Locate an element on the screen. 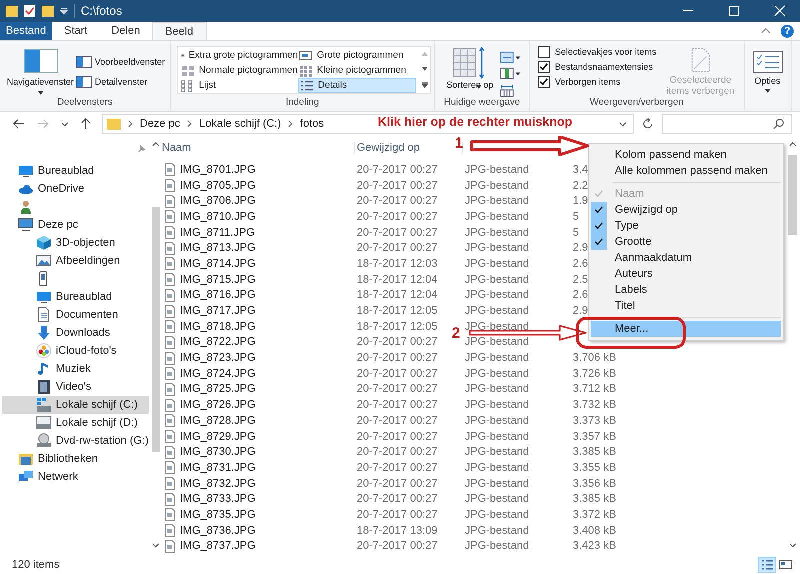 The image size is (800, 574). nav-item: Afbeeldingen is located at coordinates (75, 261).